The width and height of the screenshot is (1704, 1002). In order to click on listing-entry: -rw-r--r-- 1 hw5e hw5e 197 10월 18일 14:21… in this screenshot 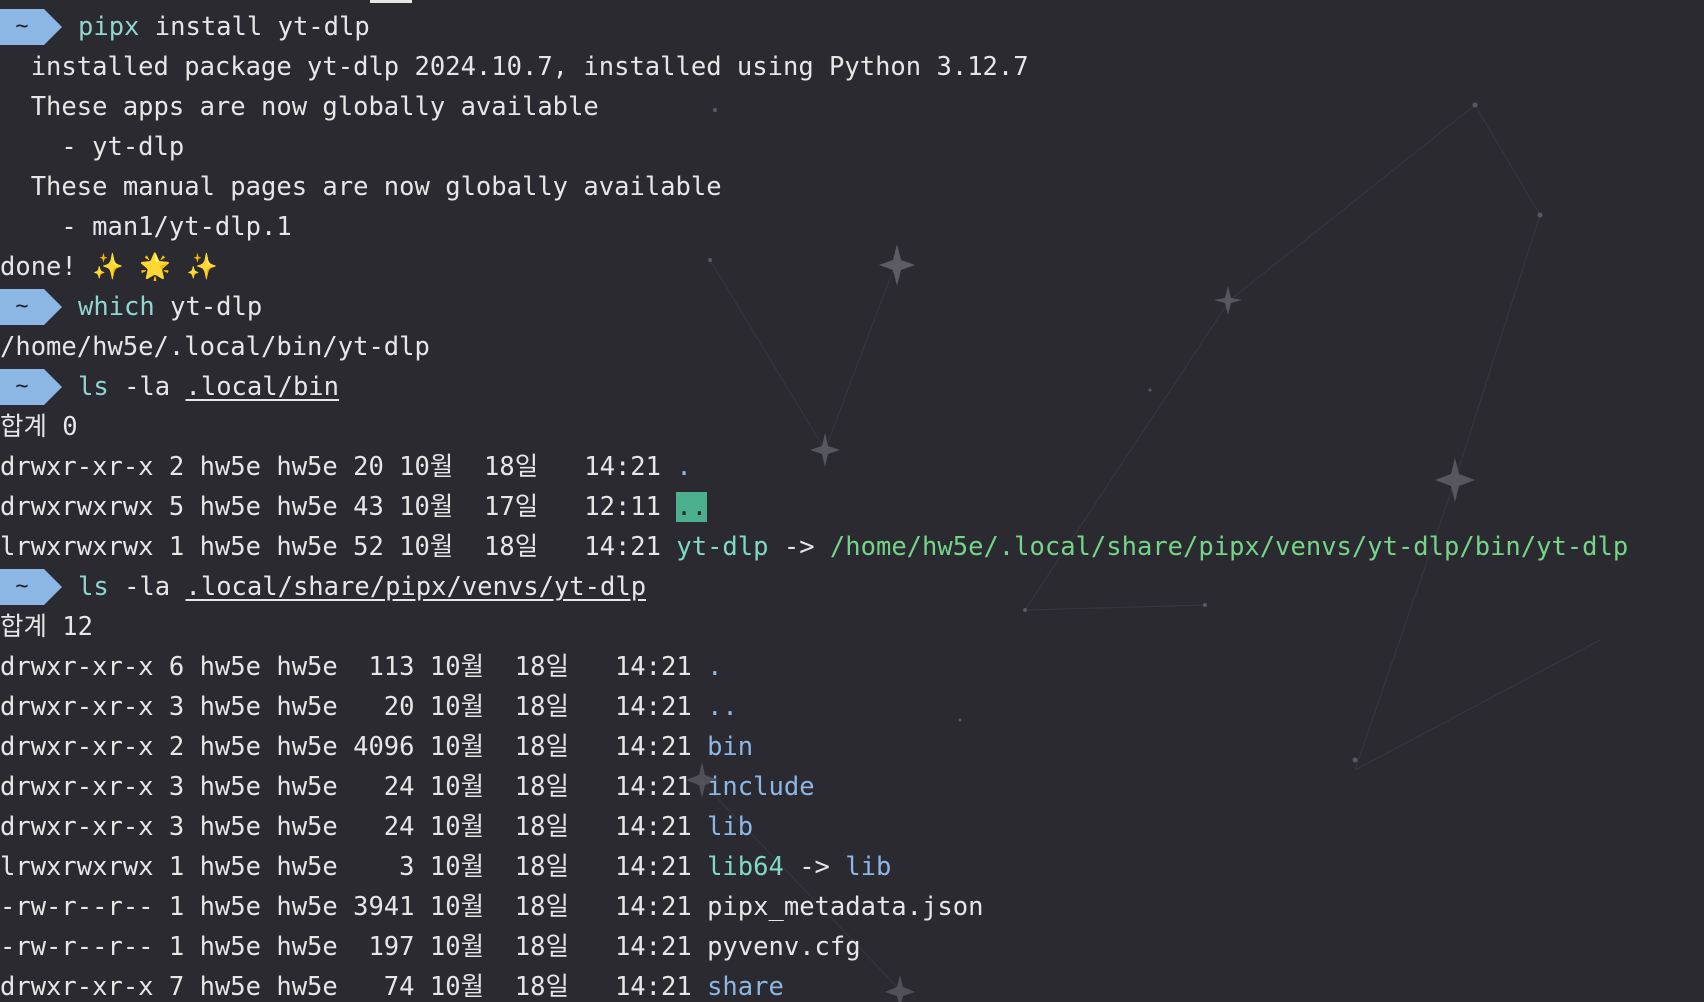, I will do `click(852, 947)`.